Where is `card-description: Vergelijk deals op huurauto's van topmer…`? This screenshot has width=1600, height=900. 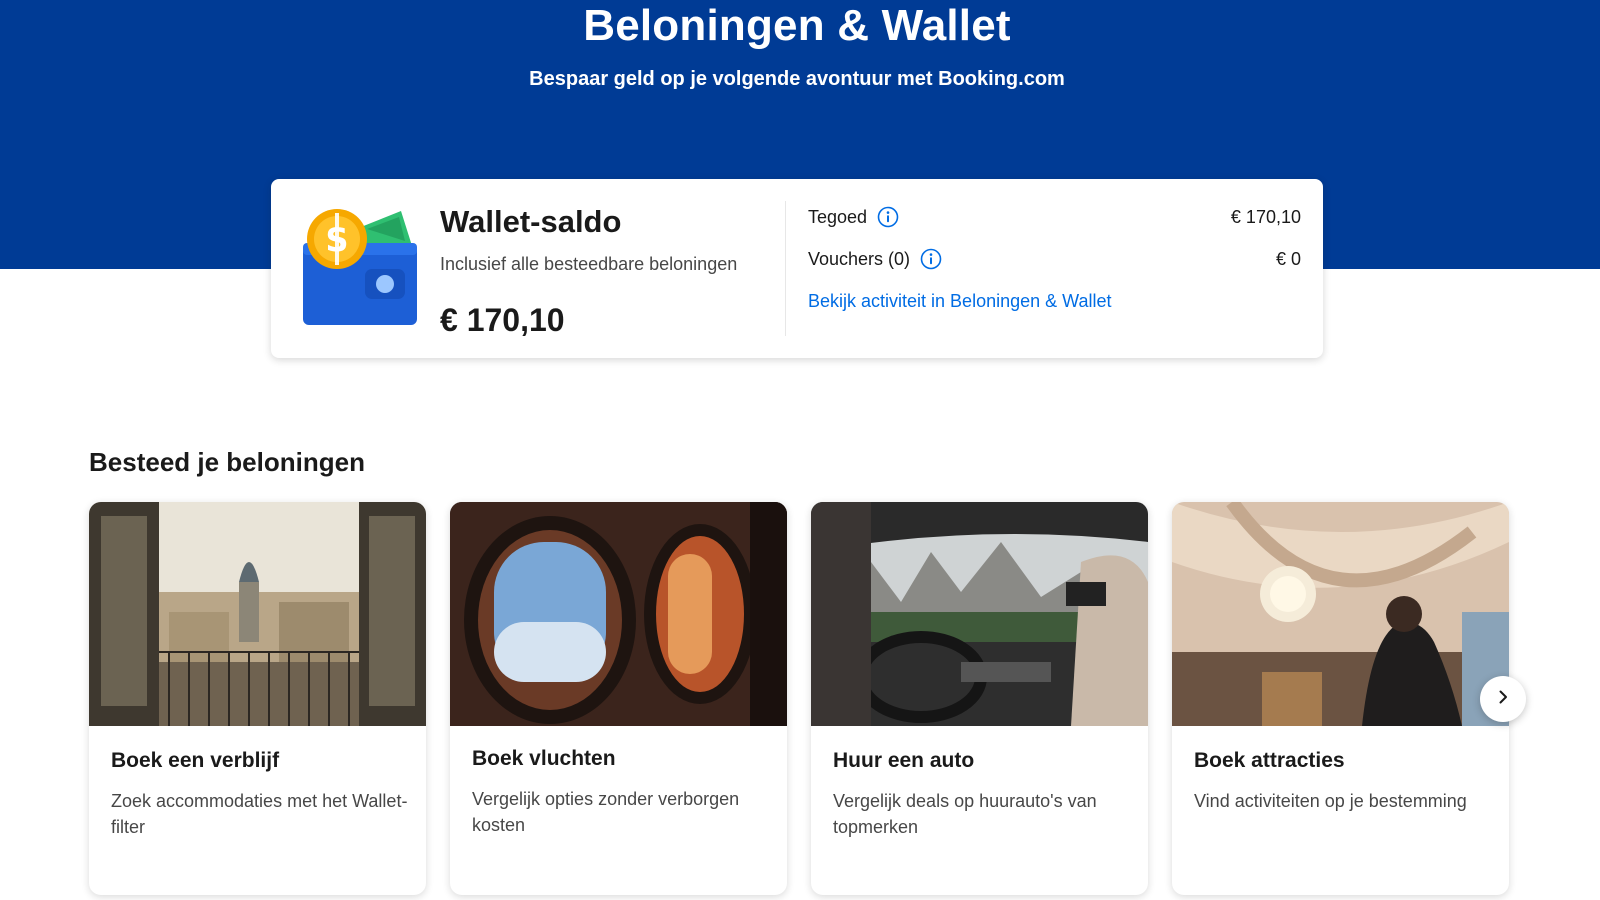 card-description: Vergelijk deals op huurauto's van topmer… is located at coordinates (965, 814).